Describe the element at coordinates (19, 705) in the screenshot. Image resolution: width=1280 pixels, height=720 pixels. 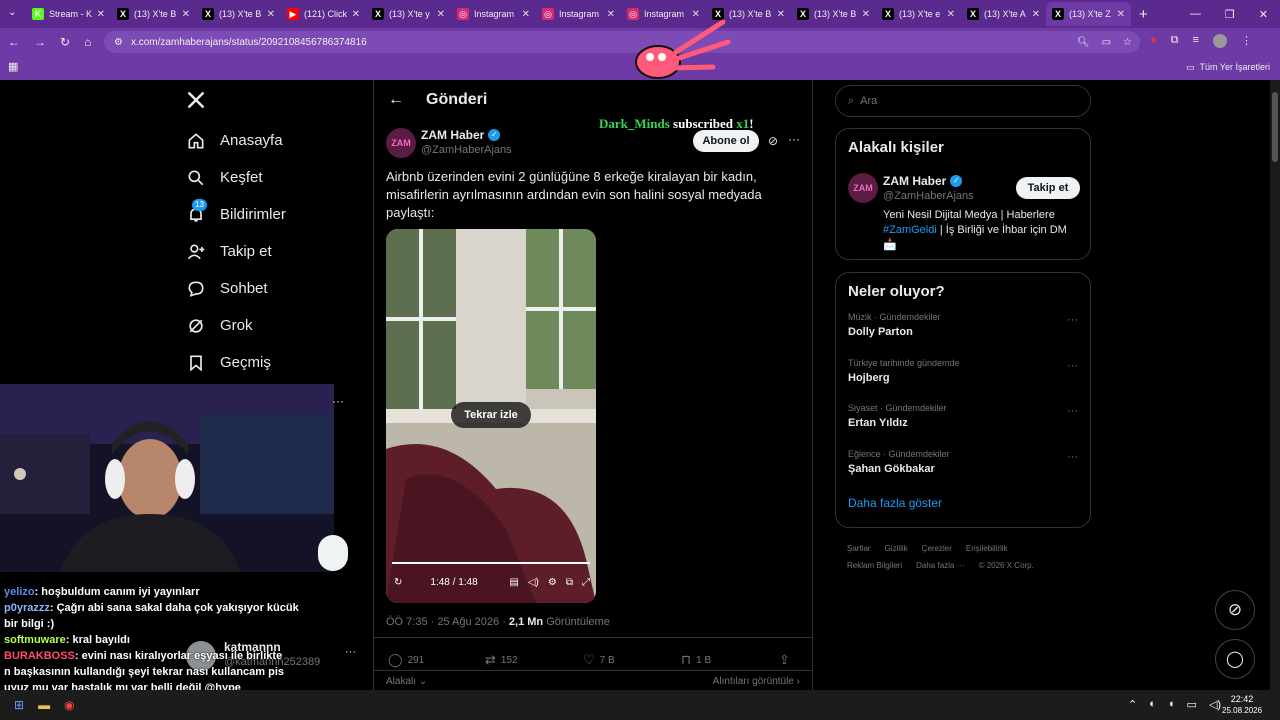
I see `windows-start-icon: ⊞` at that location.